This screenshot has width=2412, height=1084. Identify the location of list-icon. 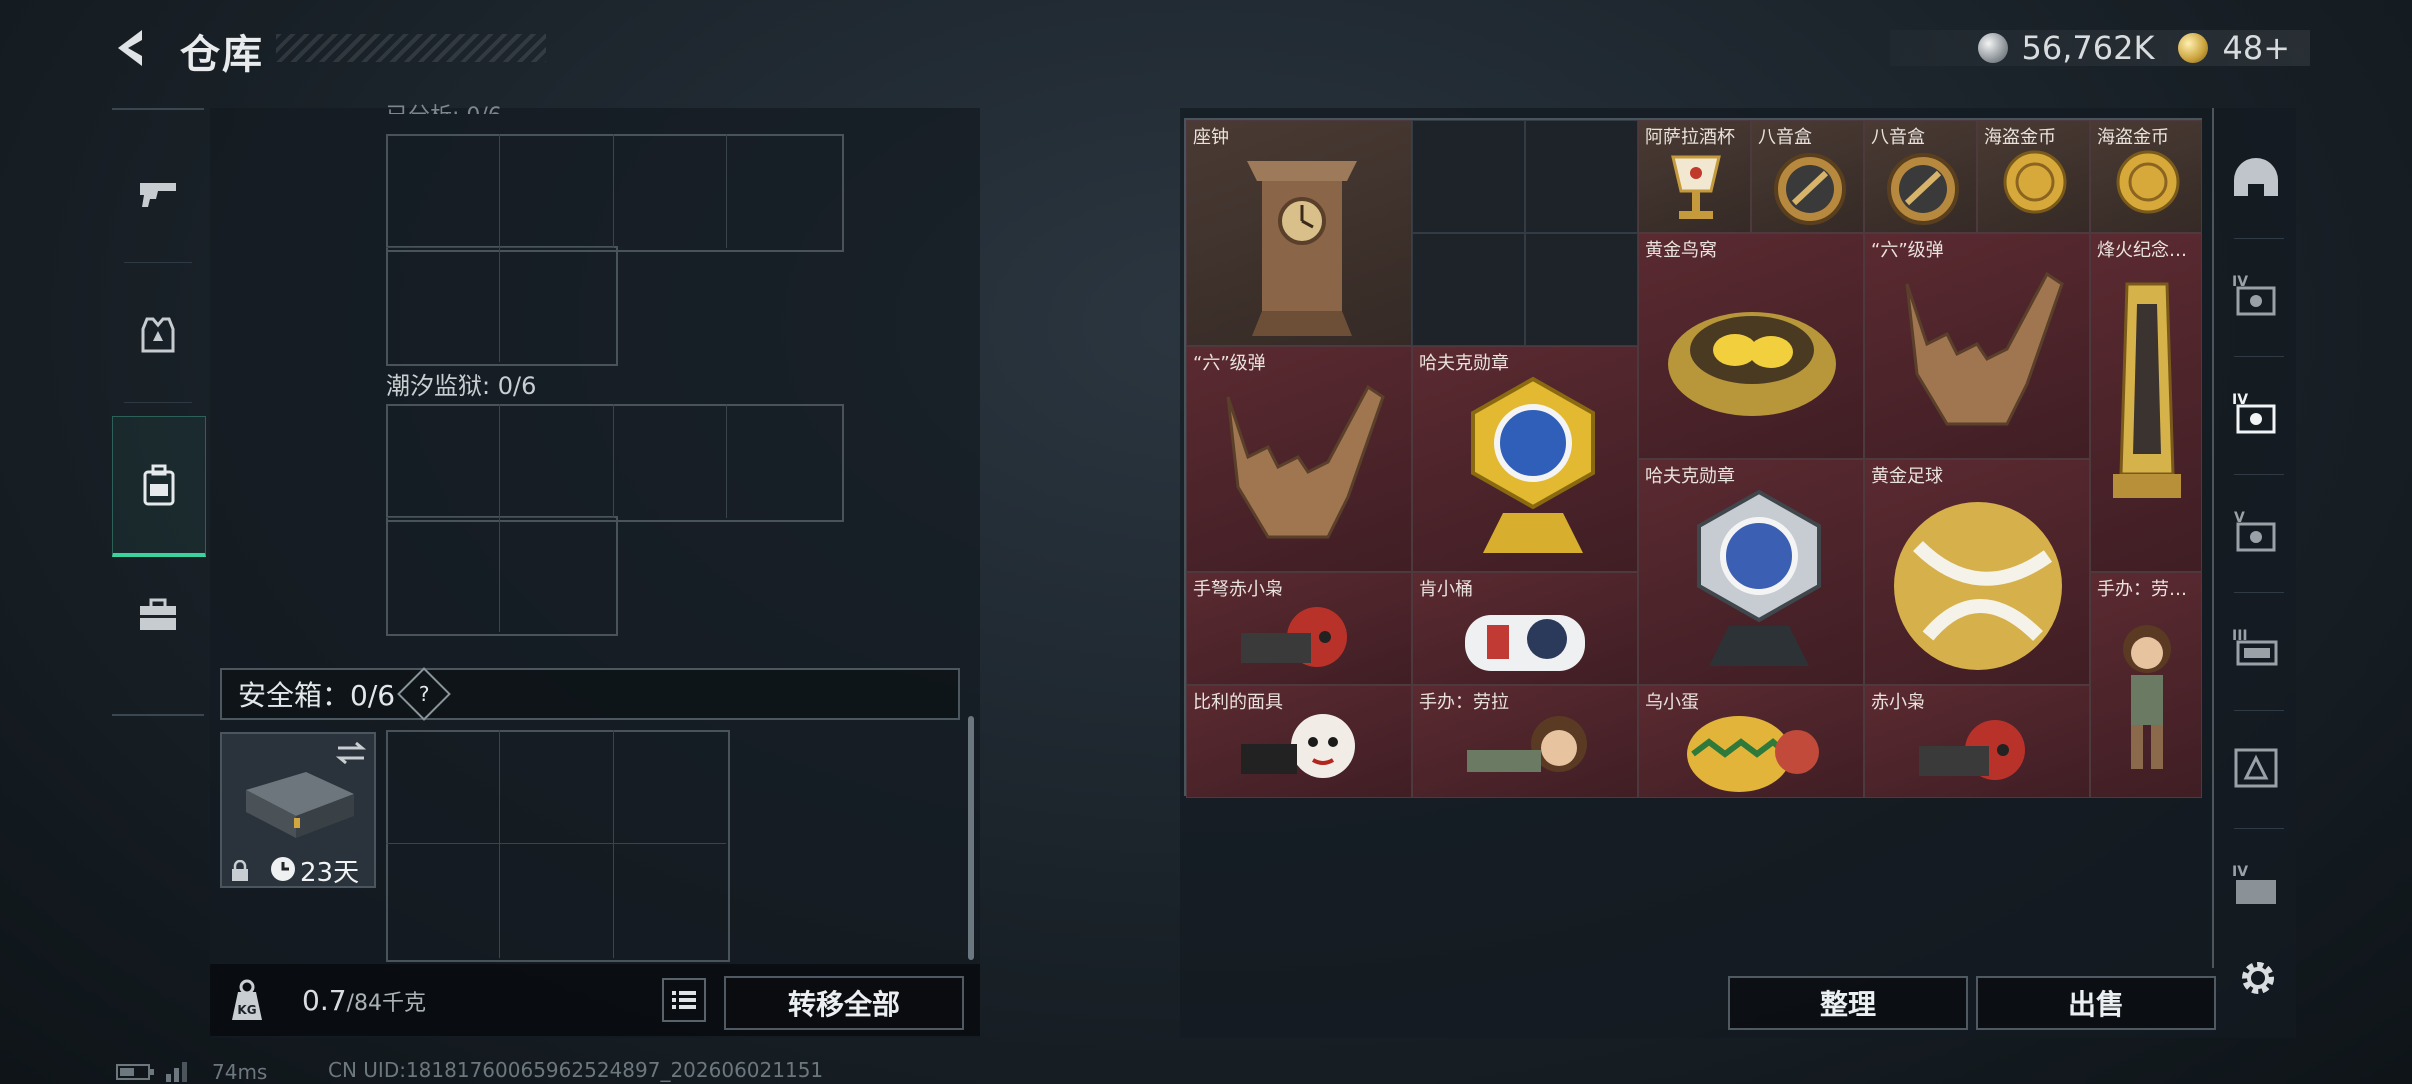
(684, 1000).